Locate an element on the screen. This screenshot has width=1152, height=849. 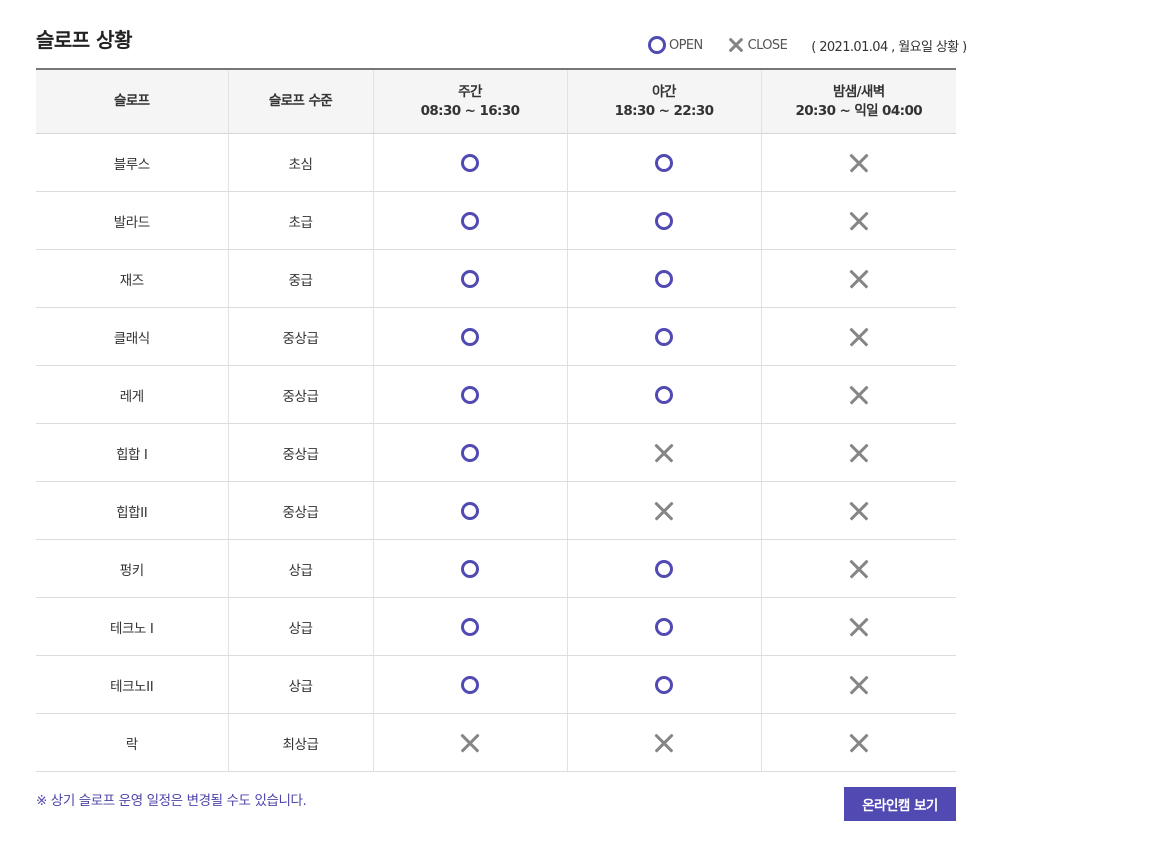
slope-name: 레게 is located at coordinates (132, 394).